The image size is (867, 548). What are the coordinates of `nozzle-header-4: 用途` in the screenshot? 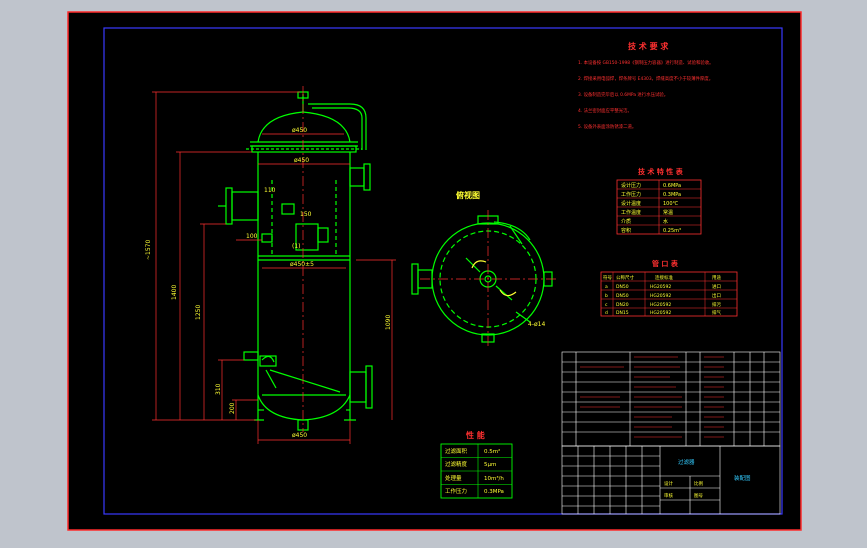 It's located at (716, 277).